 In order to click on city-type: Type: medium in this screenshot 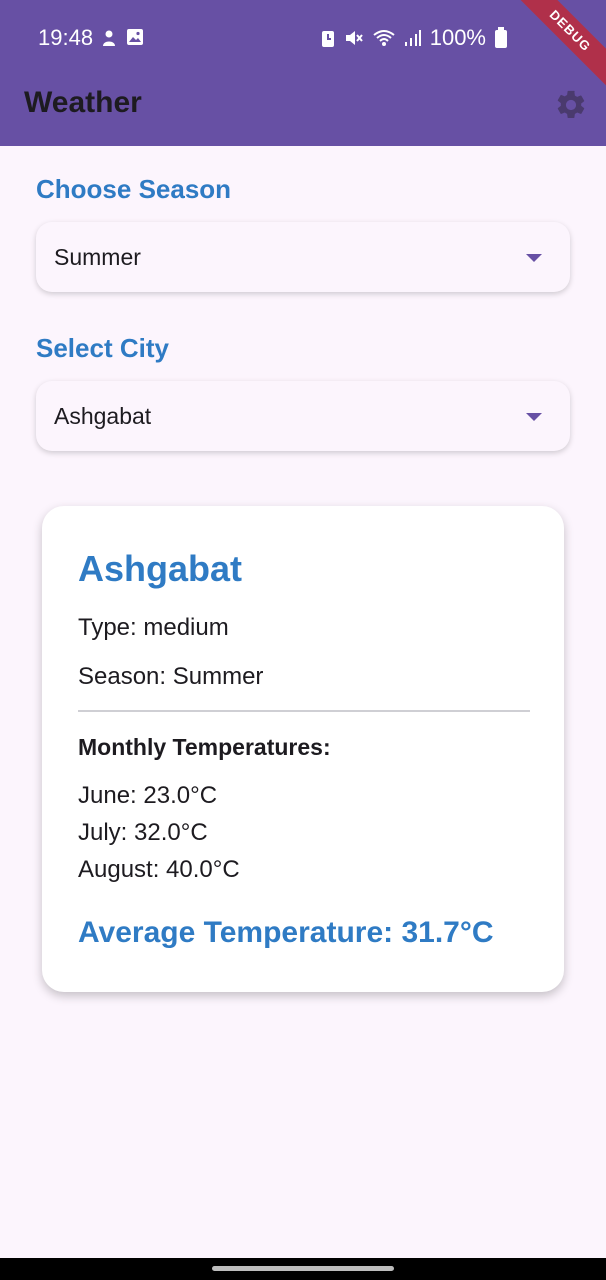, I will do `click(153, 627)`.